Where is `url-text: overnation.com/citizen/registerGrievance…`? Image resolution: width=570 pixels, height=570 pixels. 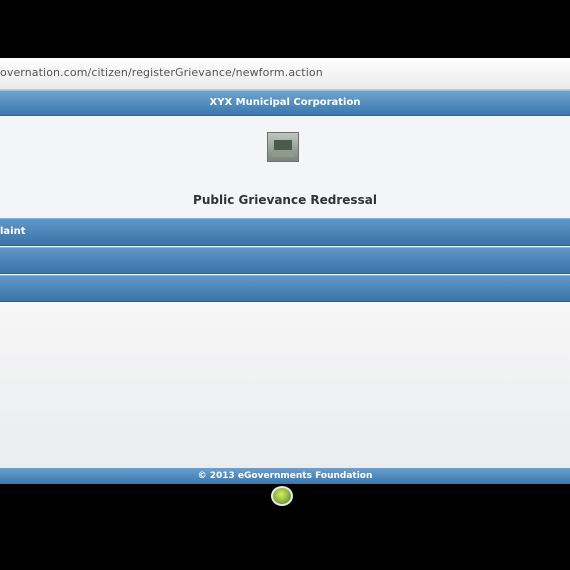
url-text: overnation.com/citizen/registerGrievance… is located at coordinates (280, 72).